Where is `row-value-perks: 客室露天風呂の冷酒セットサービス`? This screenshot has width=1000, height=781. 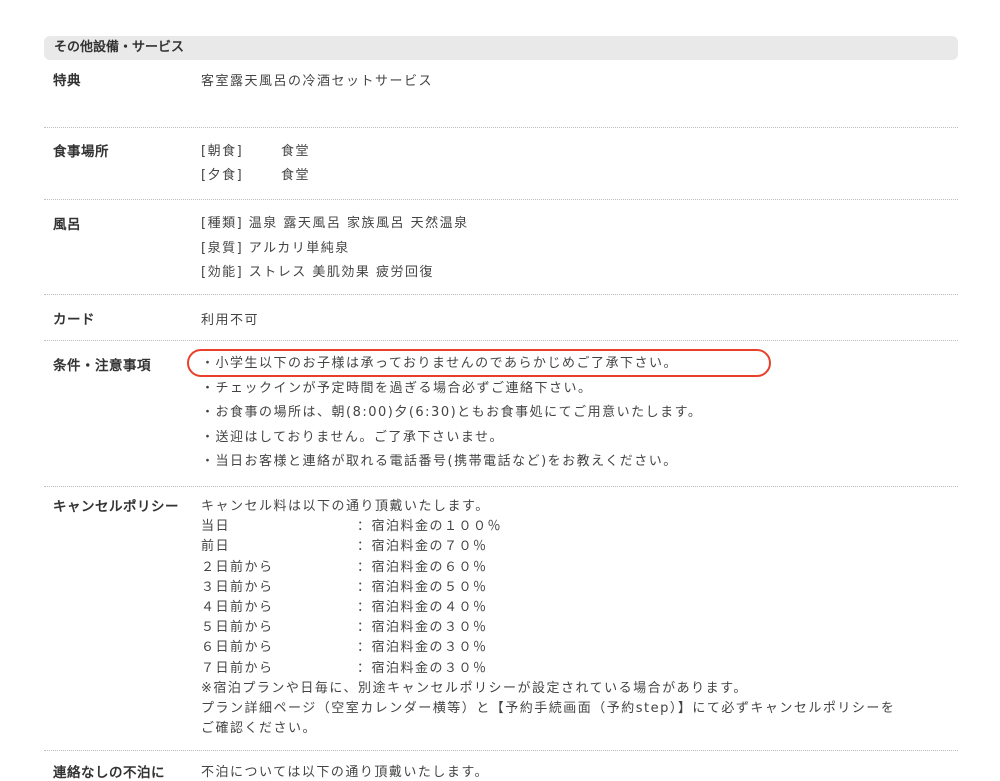
row-value-perks: 客室露天風呂の冷酒セットサービス is located at coordinates (317, 81).